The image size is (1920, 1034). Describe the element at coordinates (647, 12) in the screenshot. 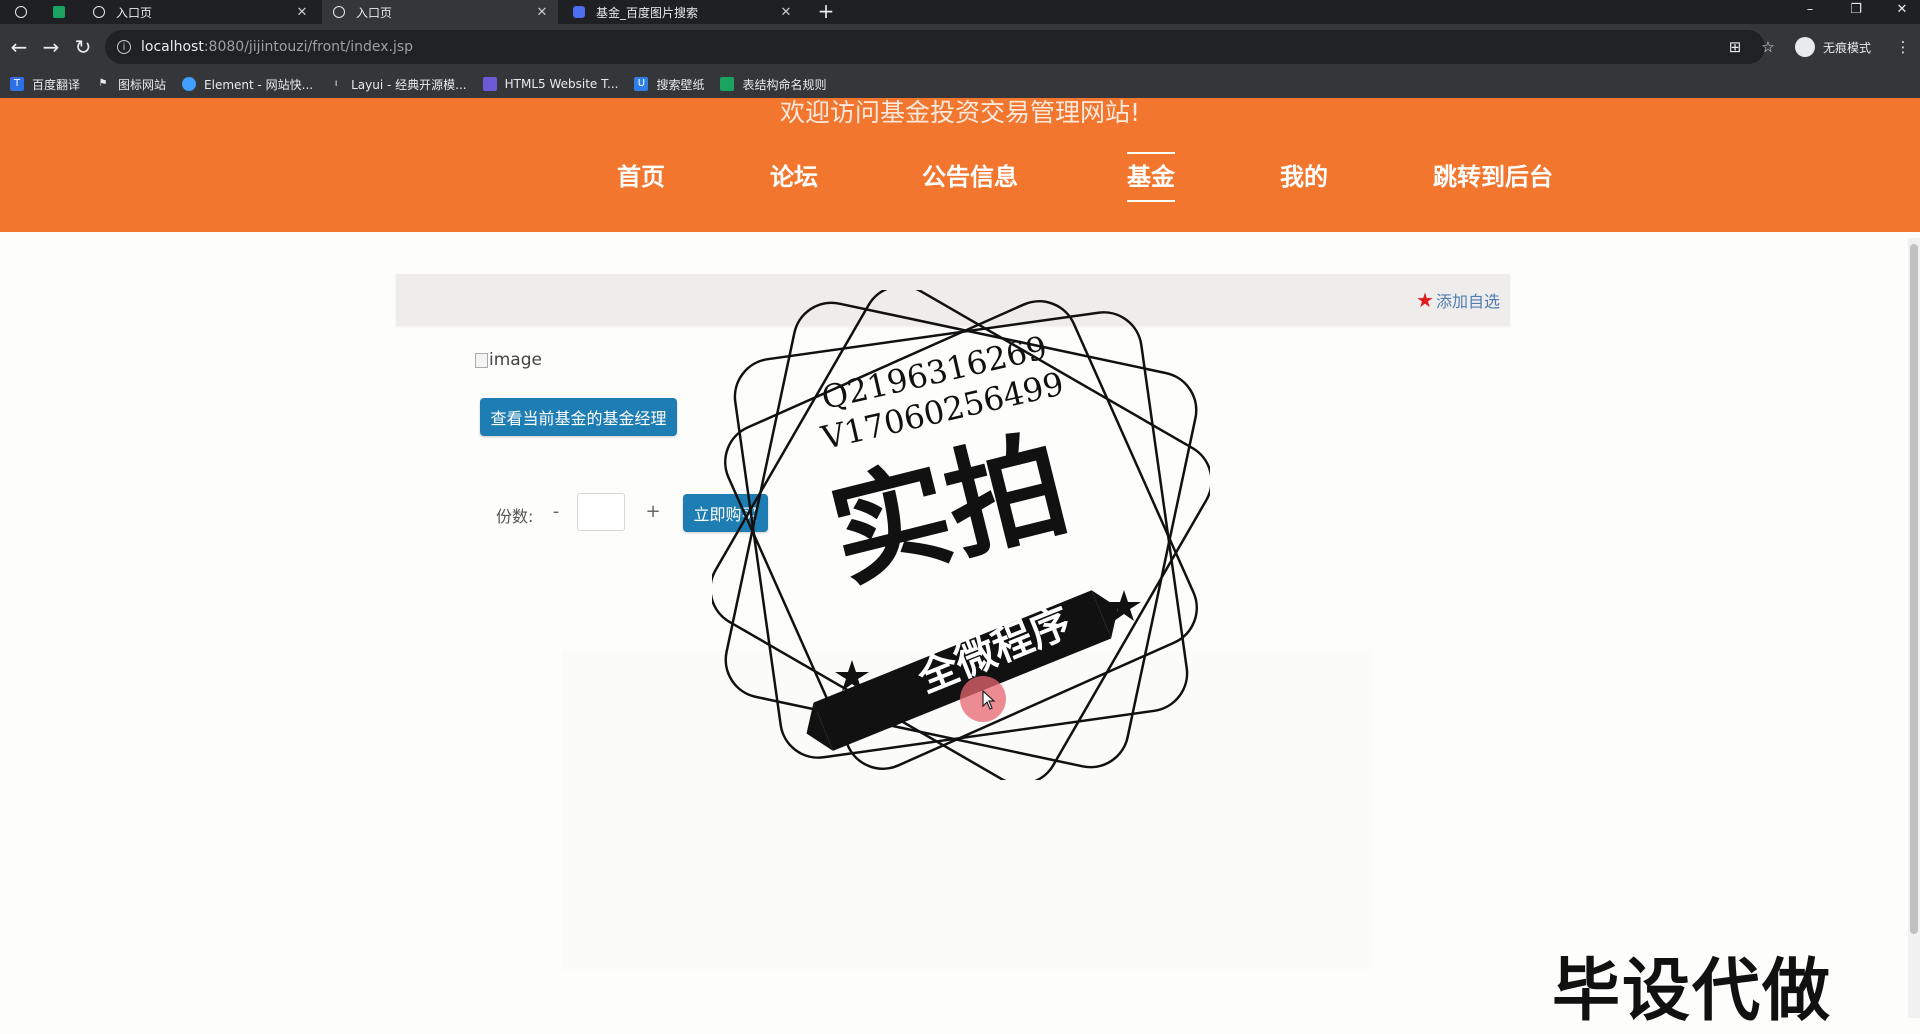

I see `tab-title: 基金_百度图片搜索` at that location.